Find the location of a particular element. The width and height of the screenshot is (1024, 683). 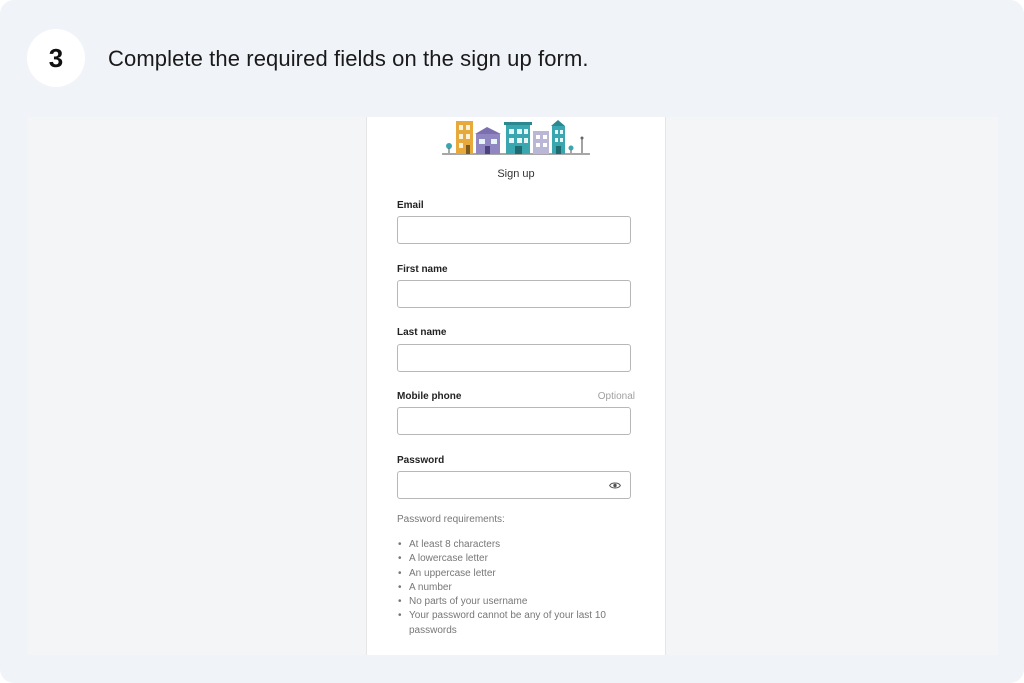

mobile-phone-label: Mobile phone is located at coordinates (429, 396).